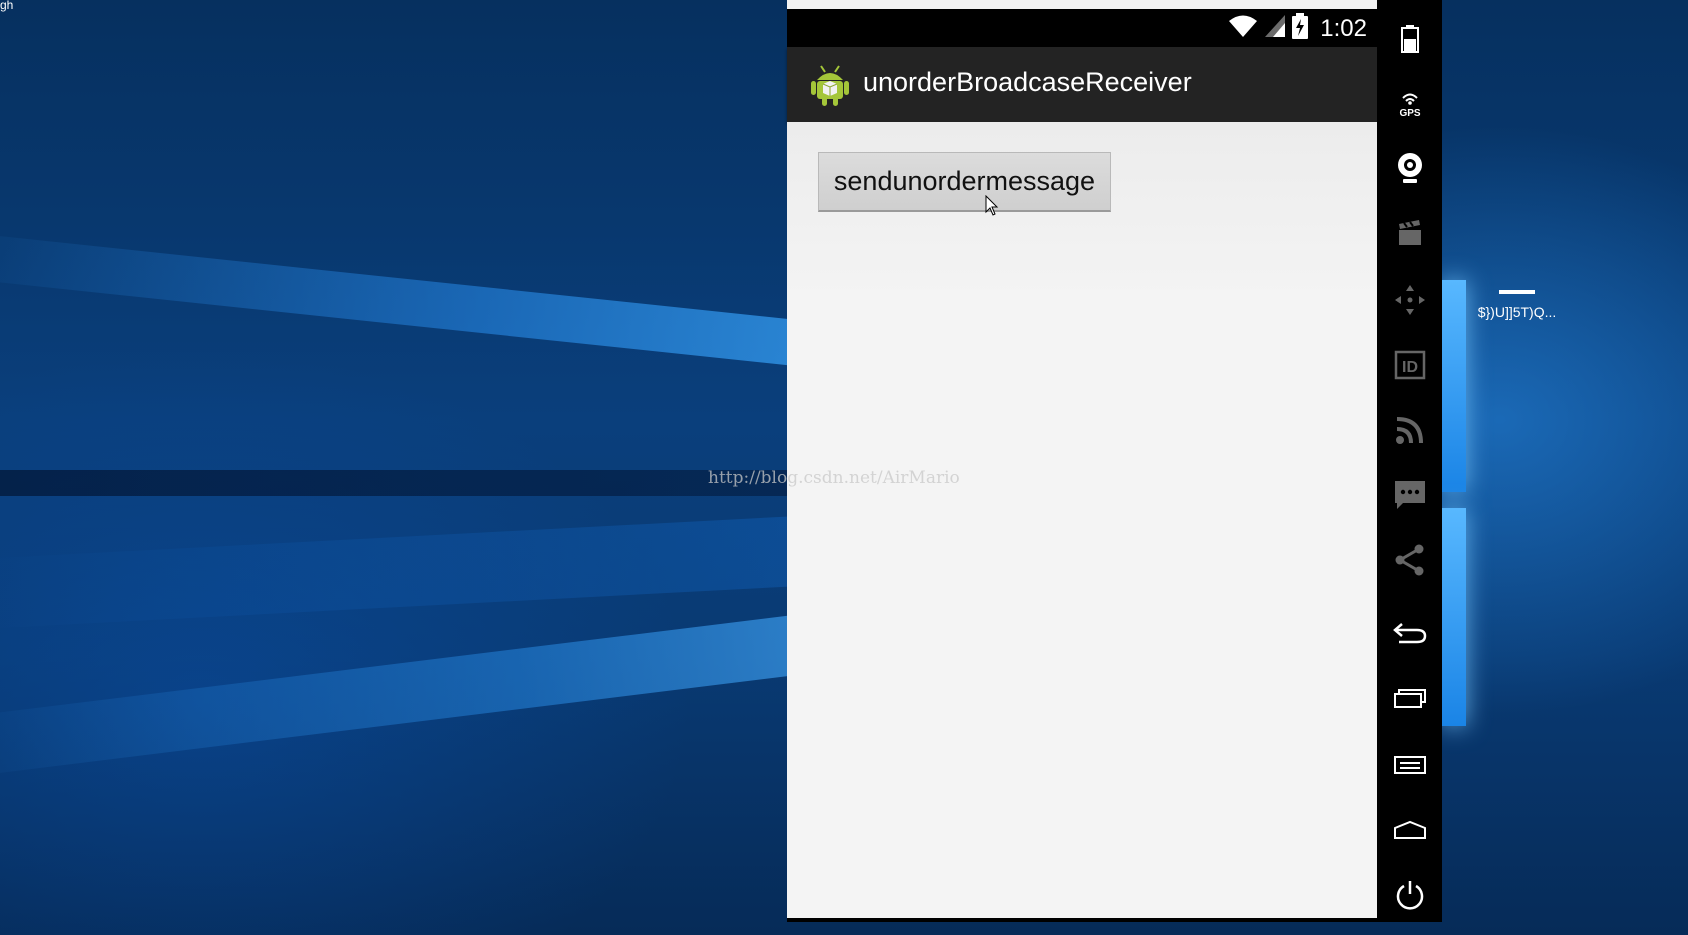 This screenshot has height=935, width=1688. I want to click on power-button, so click(1409, 895).